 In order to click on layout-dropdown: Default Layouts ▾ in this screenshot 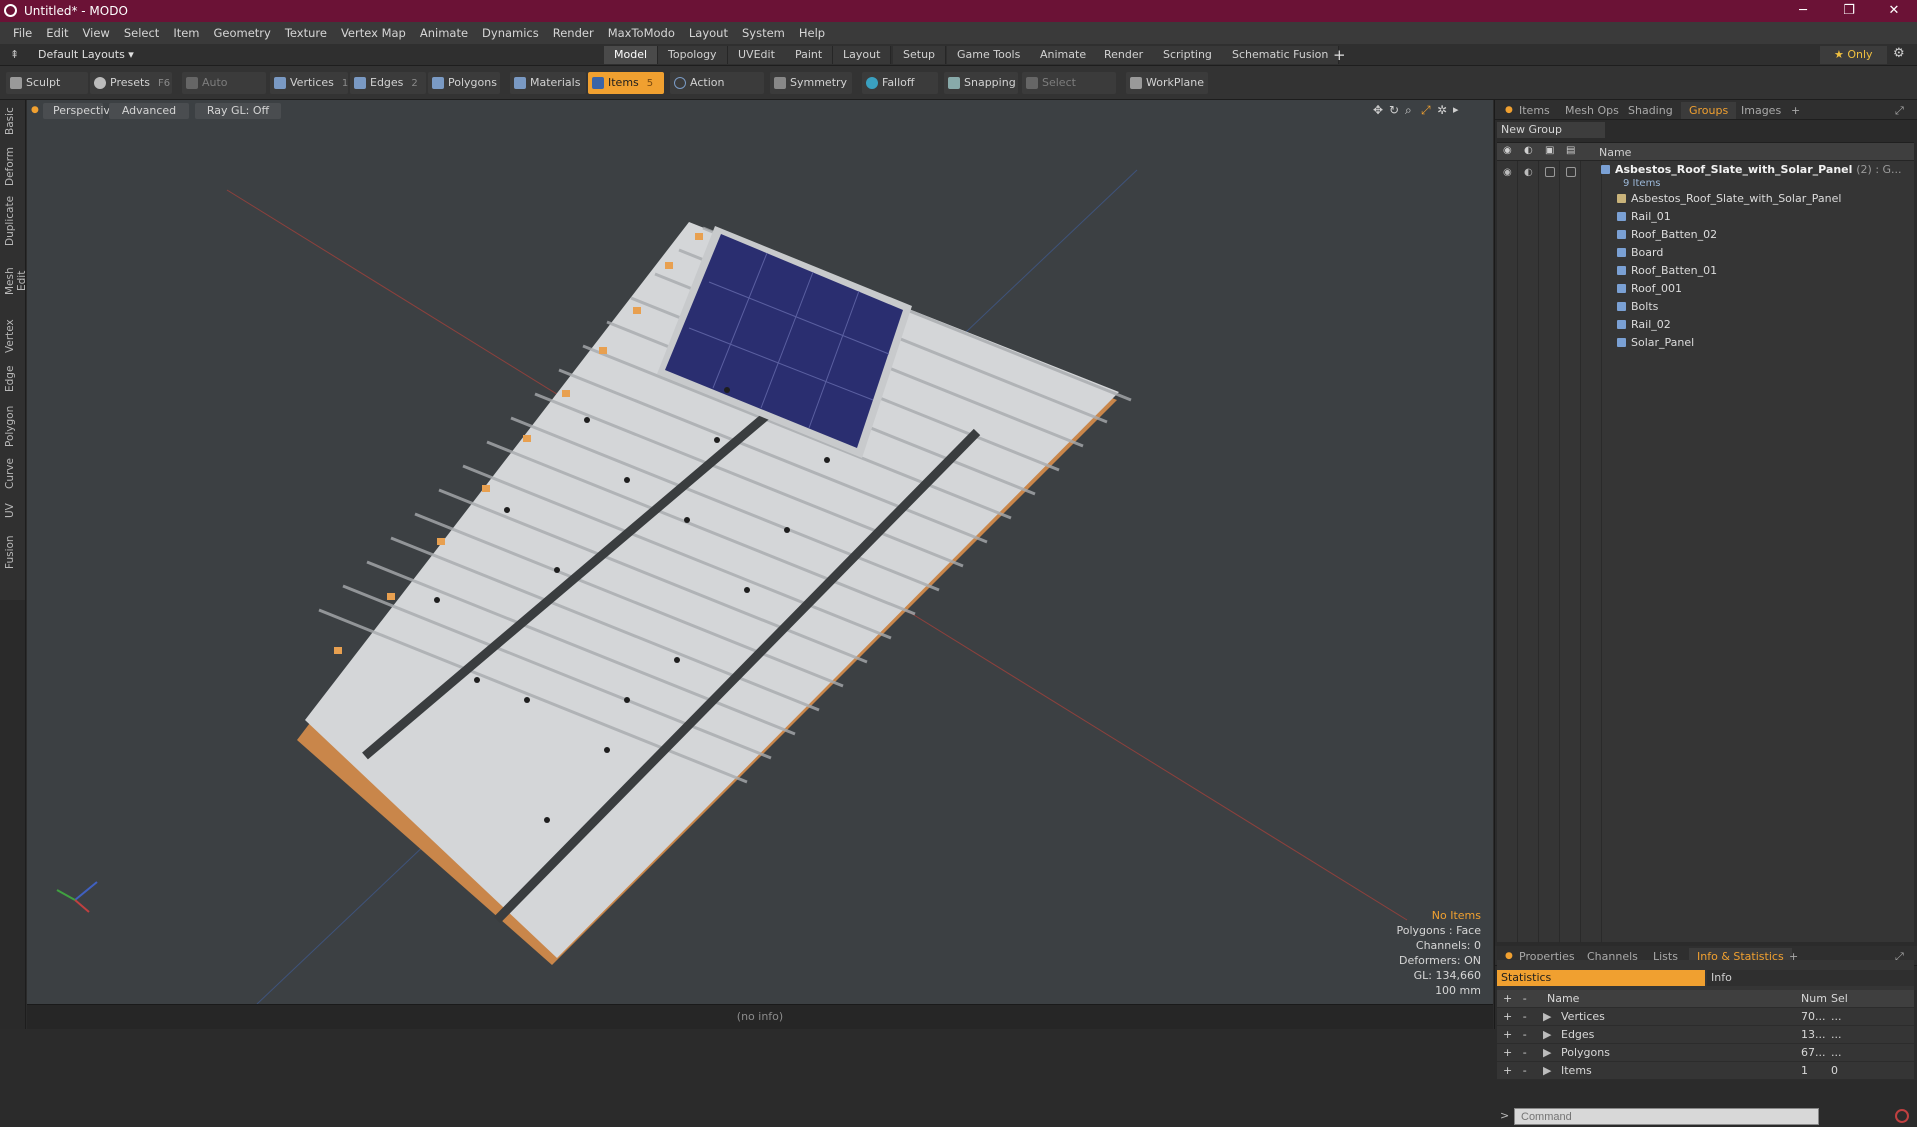, I will do `click(86, 54)`.